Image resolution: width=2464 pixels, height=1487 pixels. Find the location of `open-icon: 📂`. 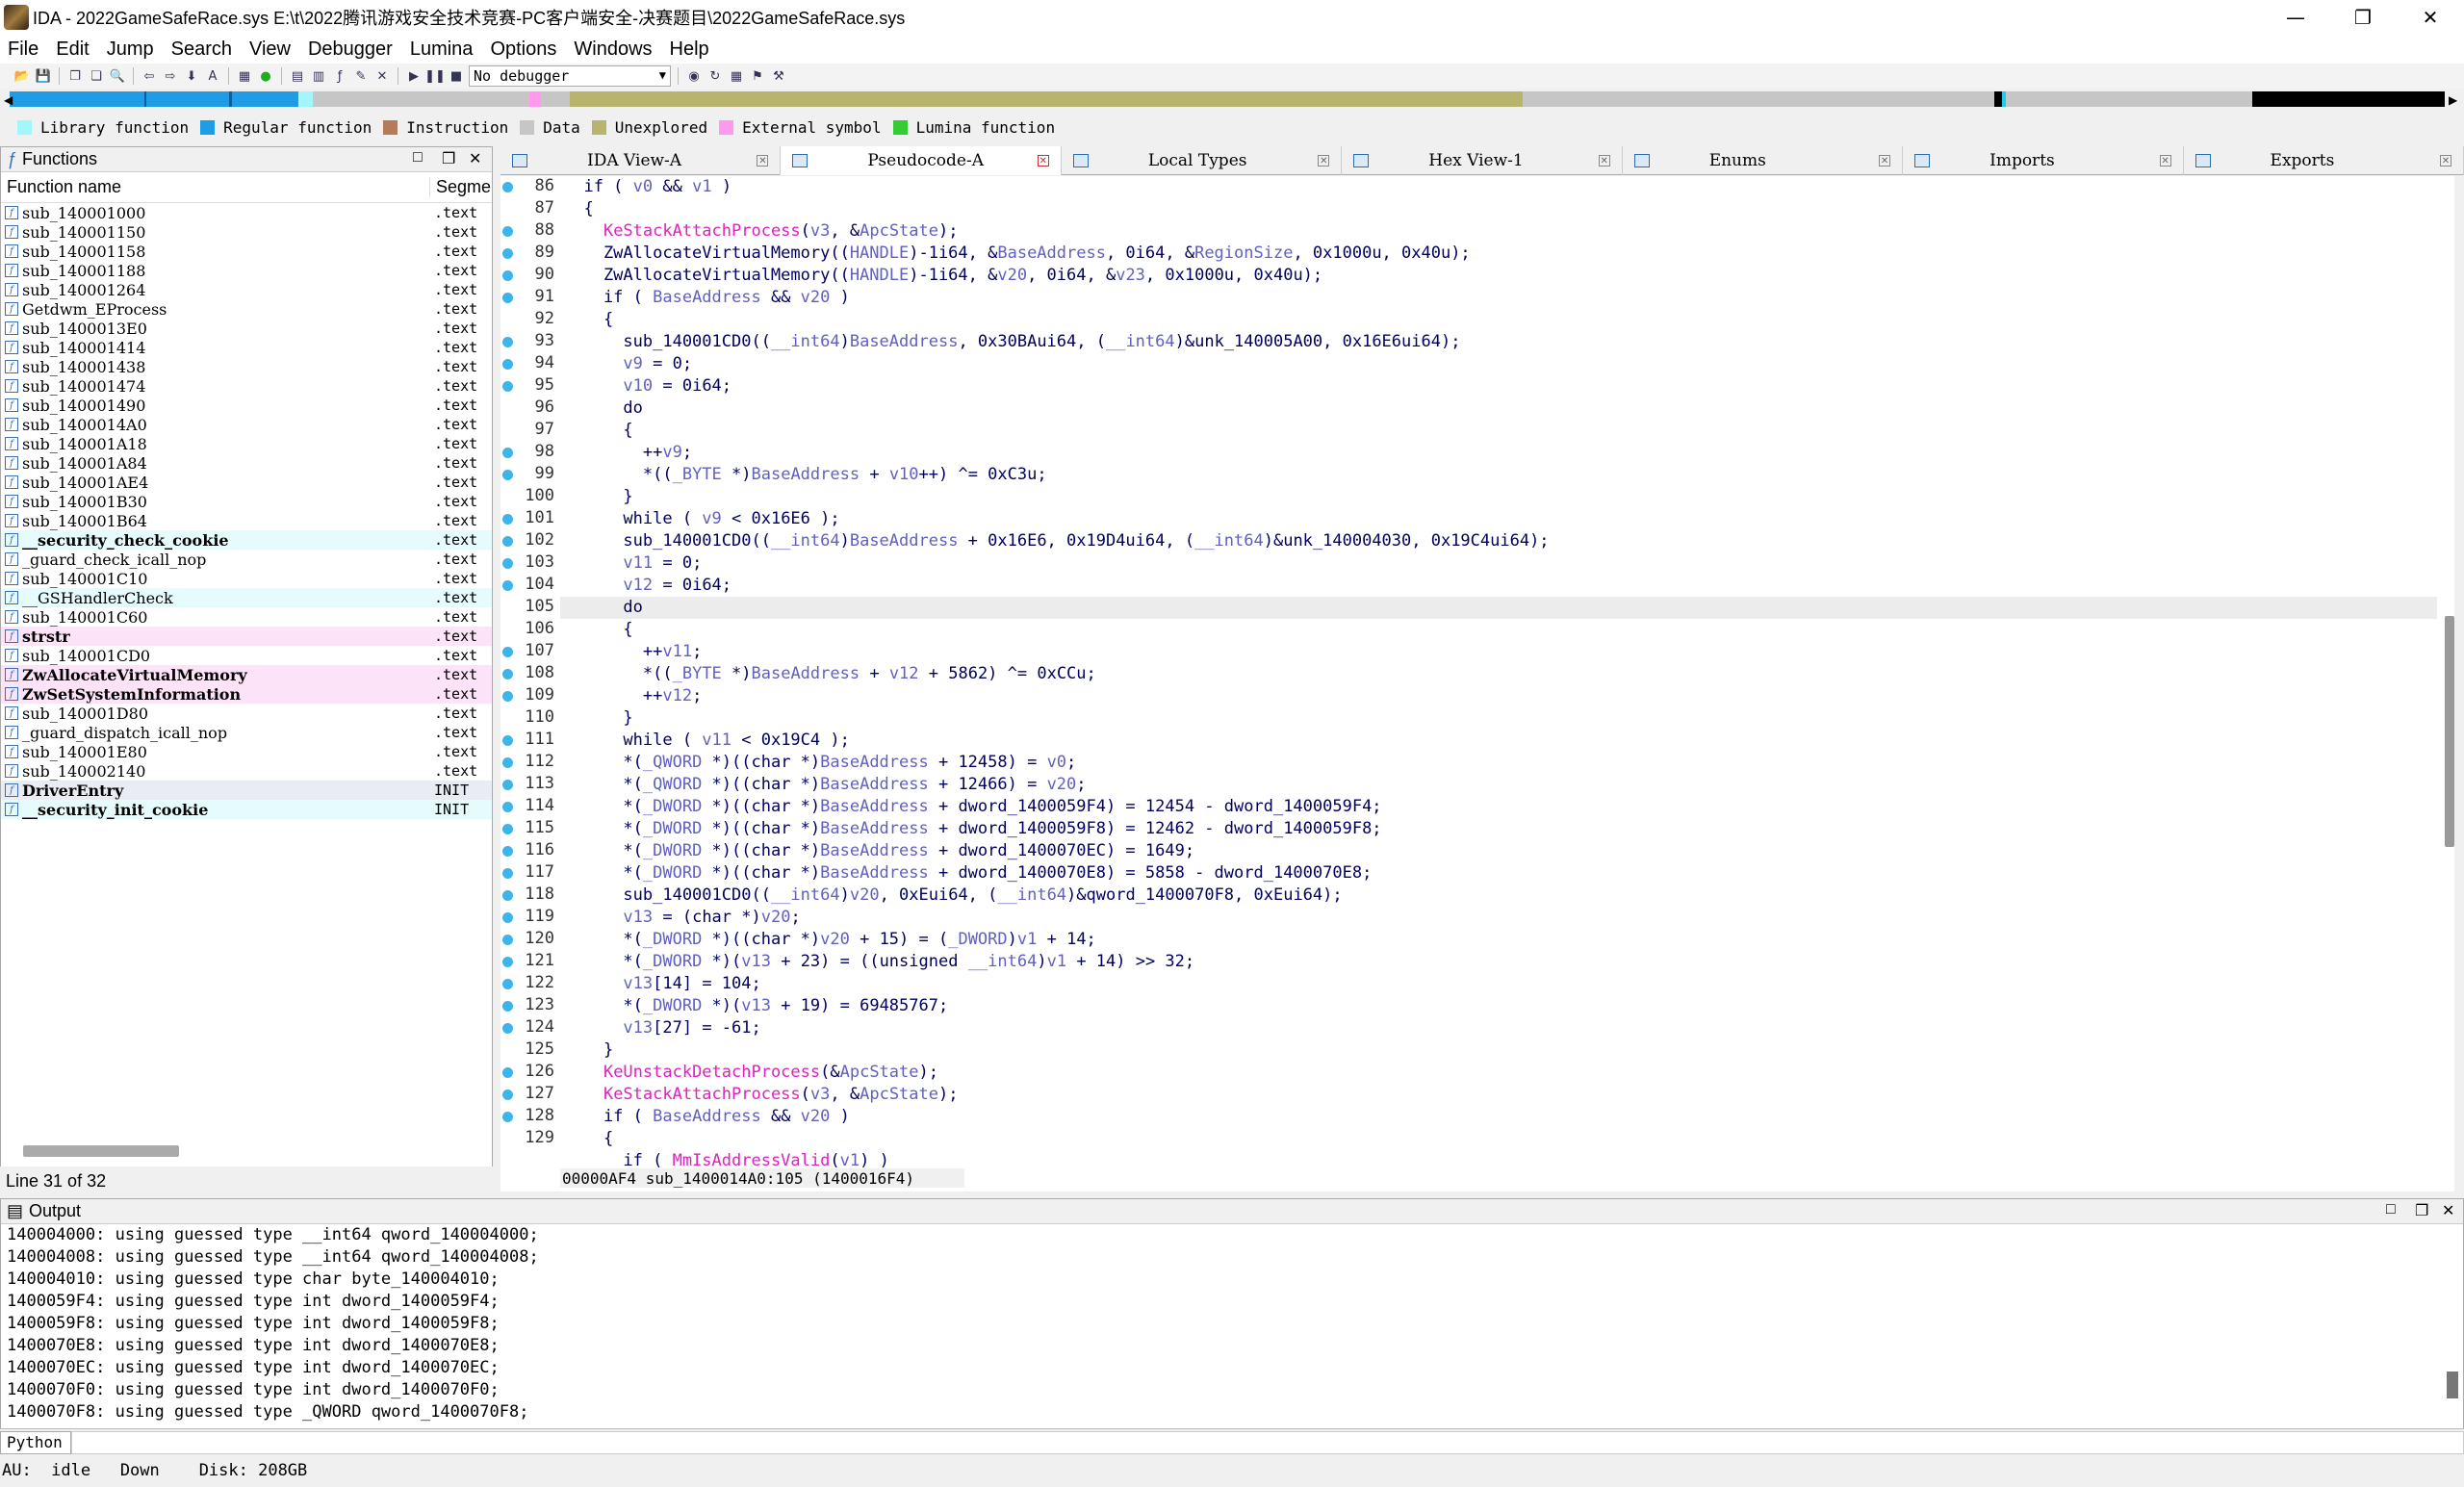

open-icon: 📂 is located at coordinates (22, 76).